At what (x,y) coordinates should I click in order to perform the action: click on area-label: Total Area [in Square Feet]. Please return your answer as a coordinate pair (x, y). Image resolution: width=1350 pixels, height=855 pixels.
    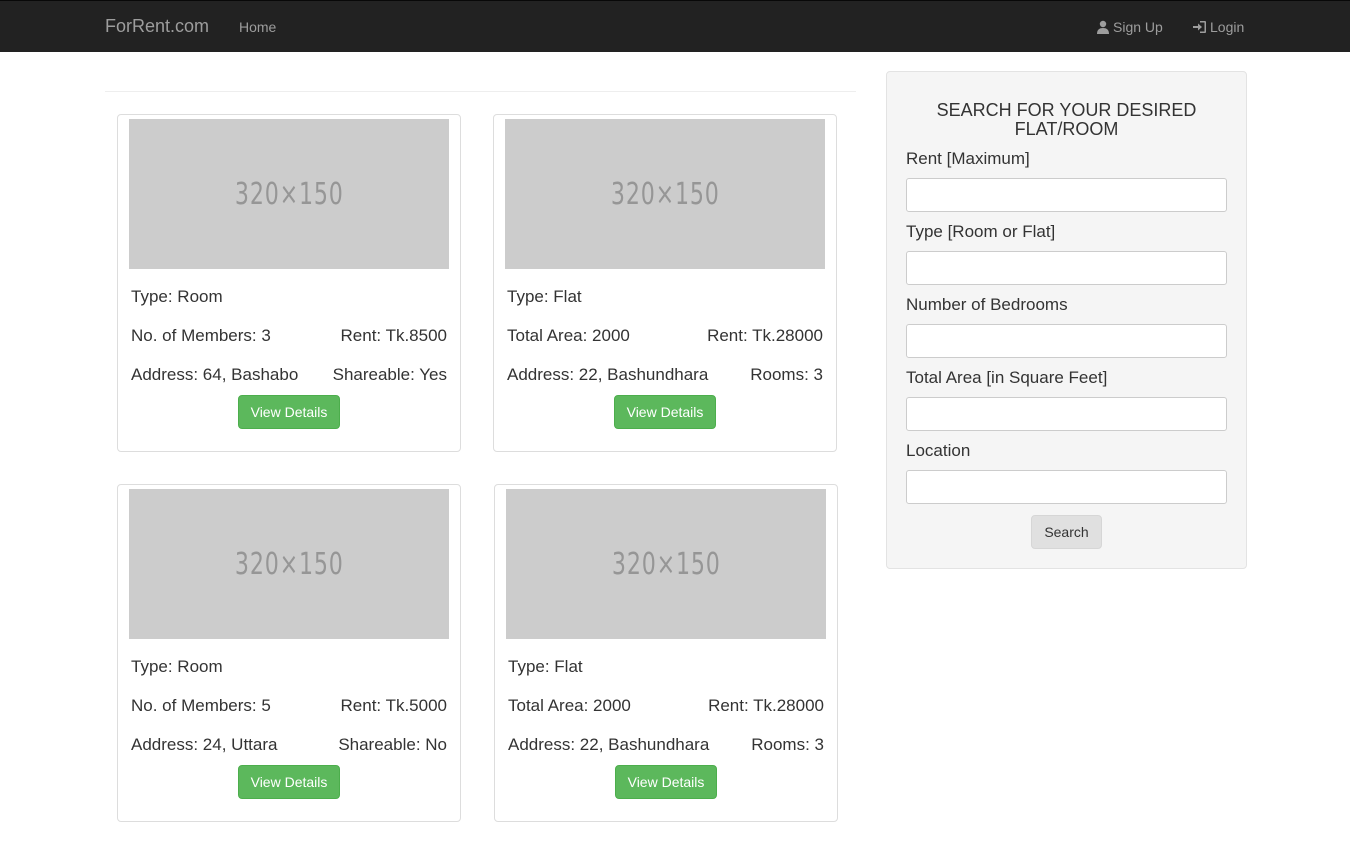
    Looking at the image, I should click on (1007, 377).